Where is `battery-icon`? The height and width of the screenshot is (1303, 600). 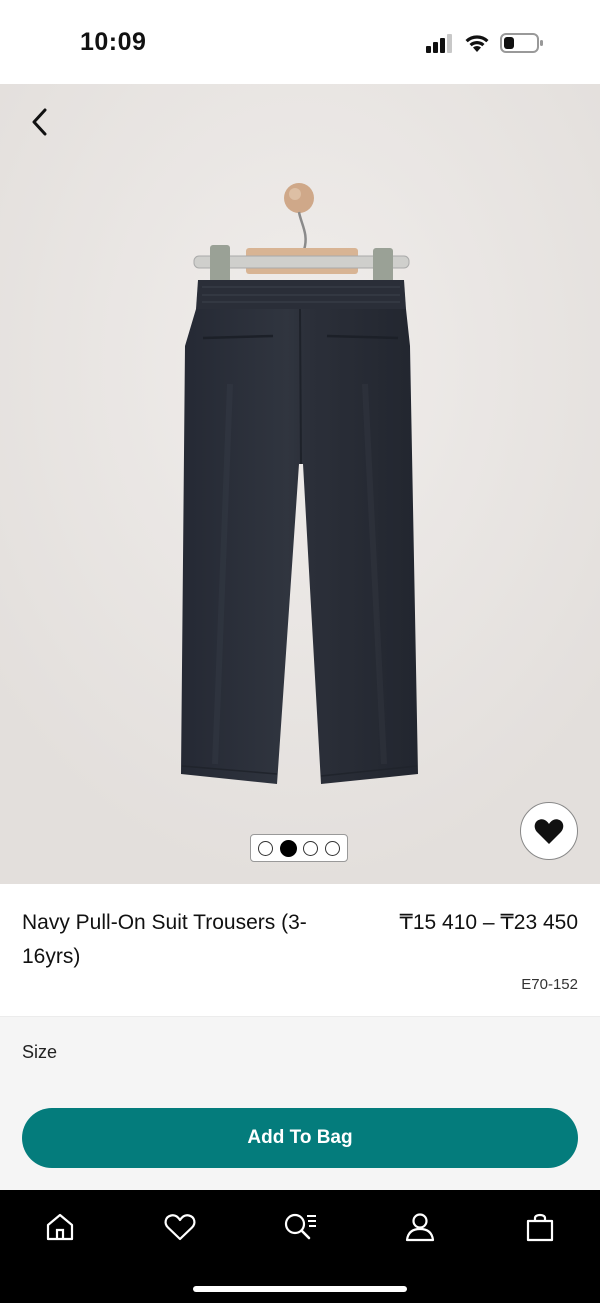 battery-icon is located at coordinates (522, 43).